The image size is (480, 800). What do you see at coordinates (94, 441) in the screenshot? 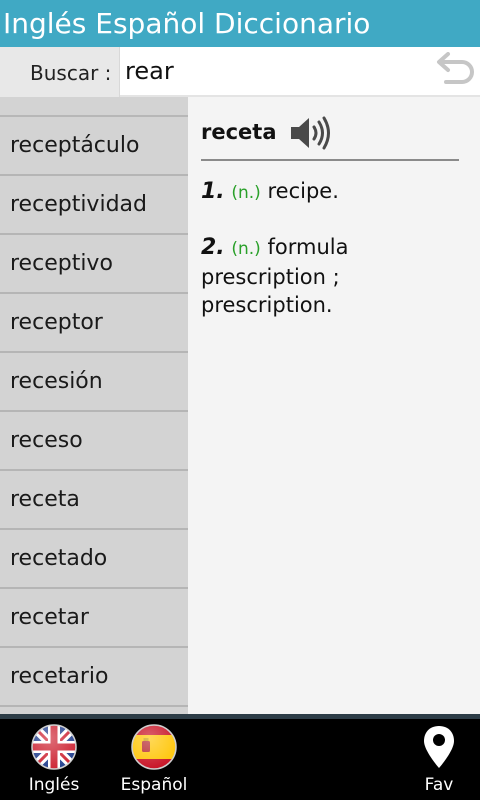
I see `list-item: receso` at bounding box center [94, 441].